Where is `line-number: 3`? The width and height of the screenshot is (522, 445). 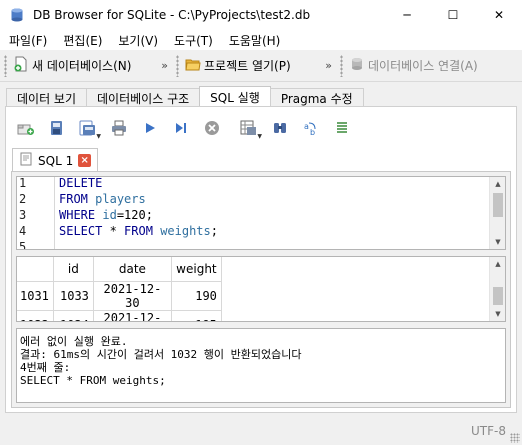
line-number: 3 is located at coordinates (23, 215).